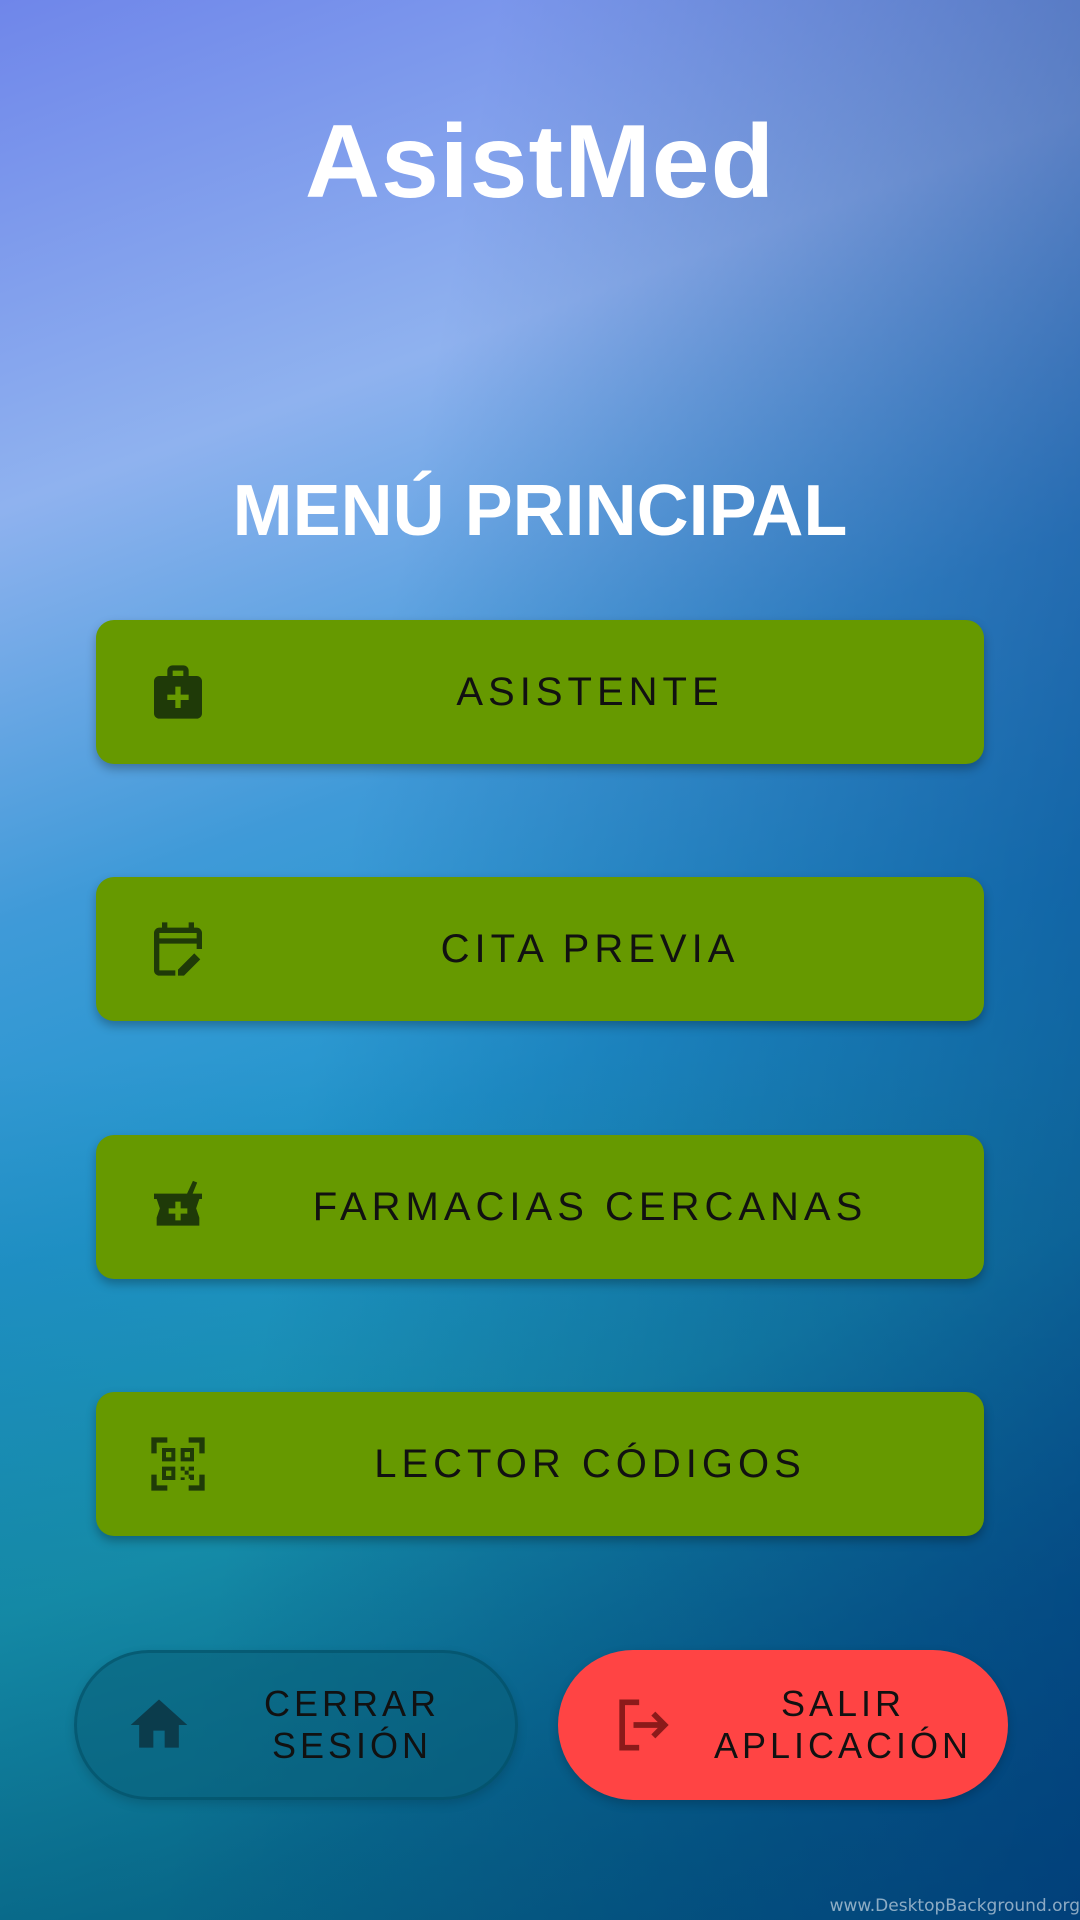 This screenshot has width=1080, height=1920. What do you see at coordinates (642, 1725) in the screenshot?
I see `exit-icon` at bounding box center [642, 1725].